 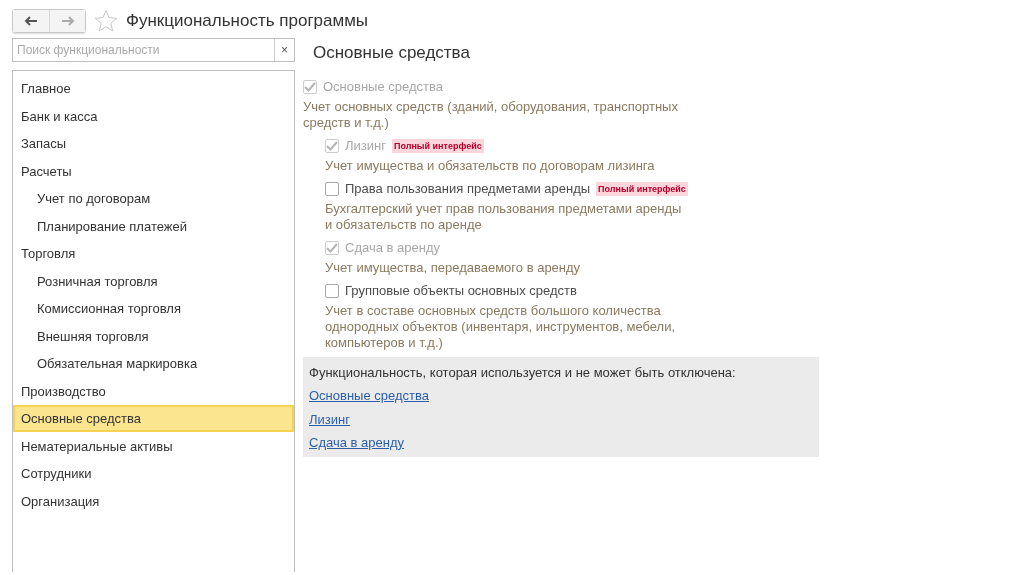 I want to click on option-label: Групповые объекты основных средств, so click(x=461, y=290).